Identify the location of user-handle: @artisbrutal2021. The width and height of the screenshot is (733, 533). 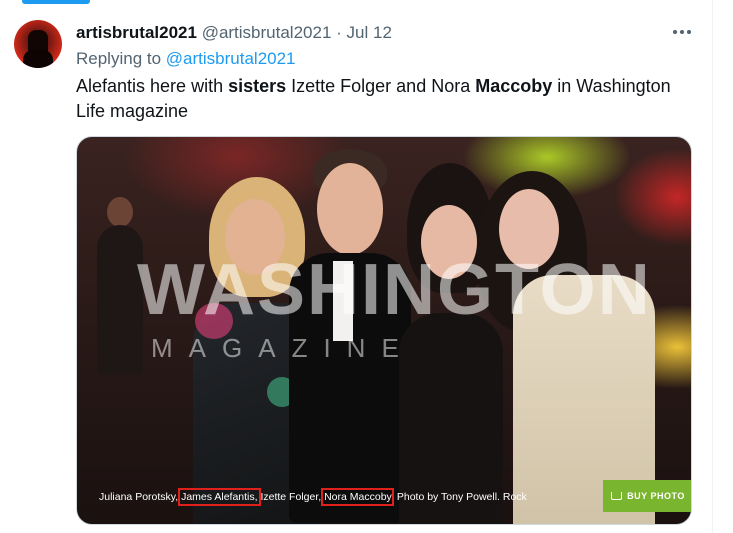
(267, 32).